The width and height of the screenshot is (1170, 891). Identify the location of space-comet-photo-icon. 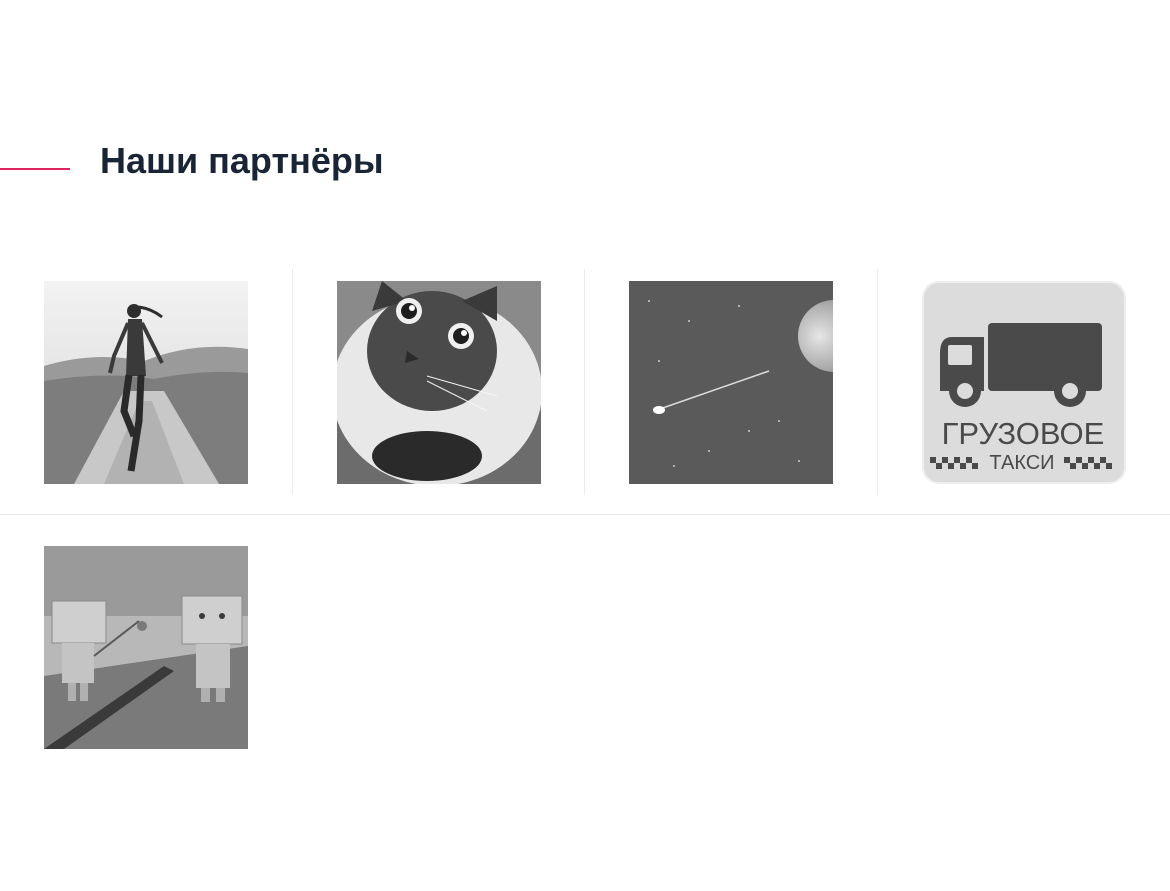
(731, 382).